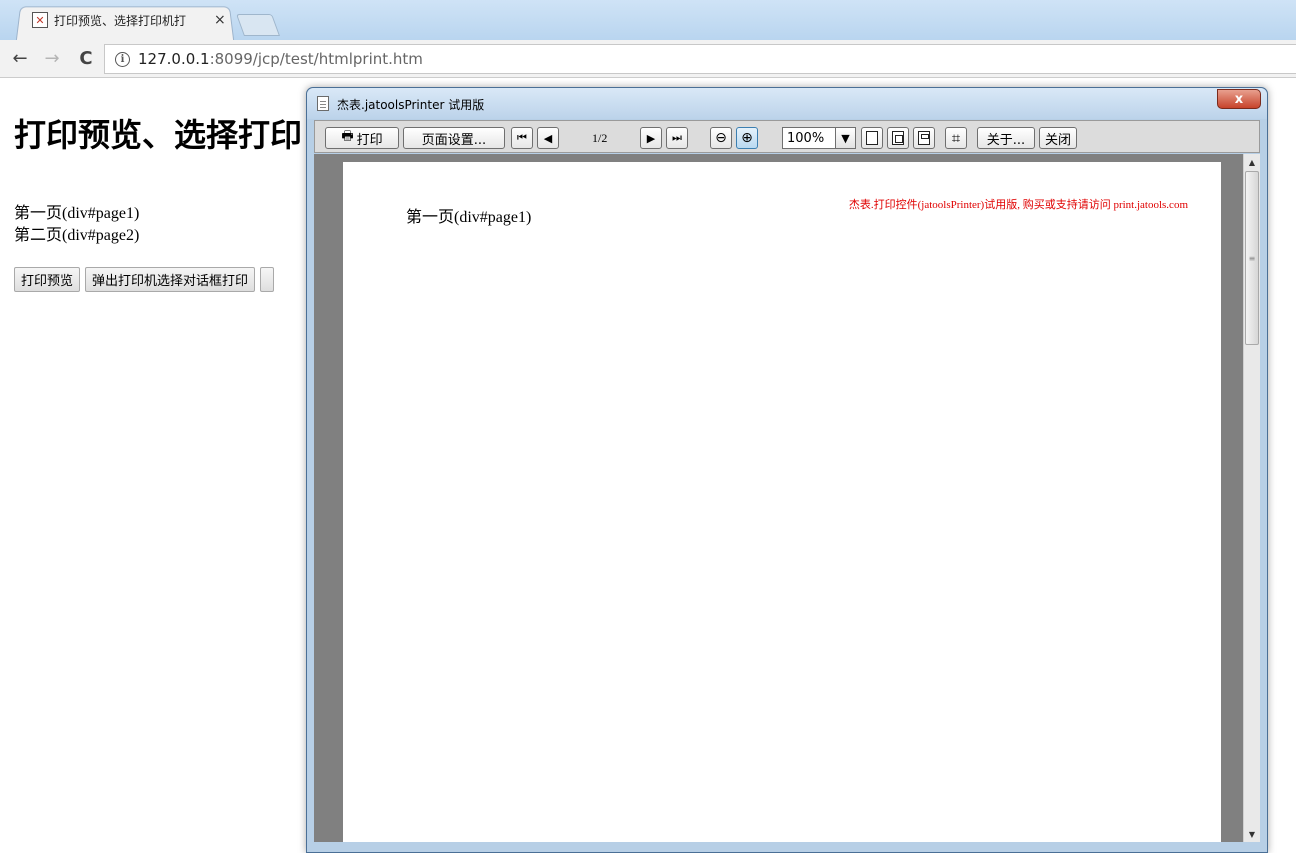 Image resolution: width=1296 pixels, height=853 pixels. I want to click on site-info-icon: i, so click(122, 59).